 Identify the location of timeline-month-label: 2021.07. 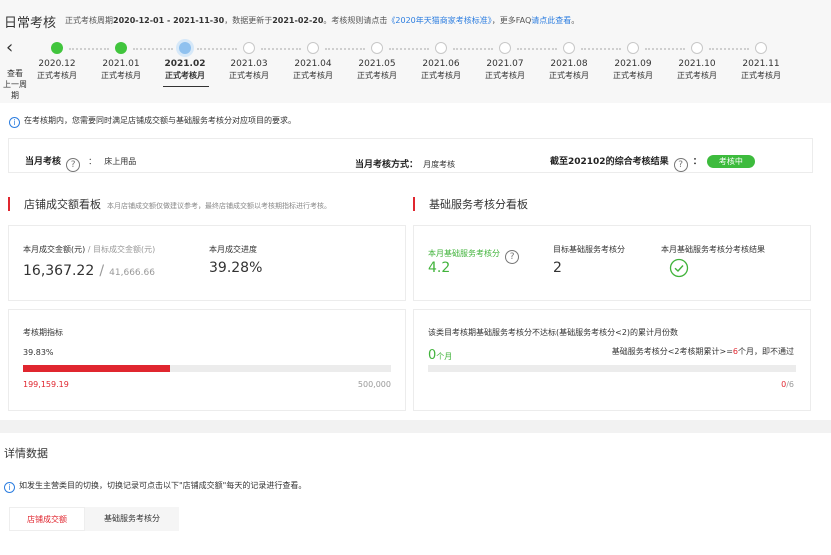
(505, 64).